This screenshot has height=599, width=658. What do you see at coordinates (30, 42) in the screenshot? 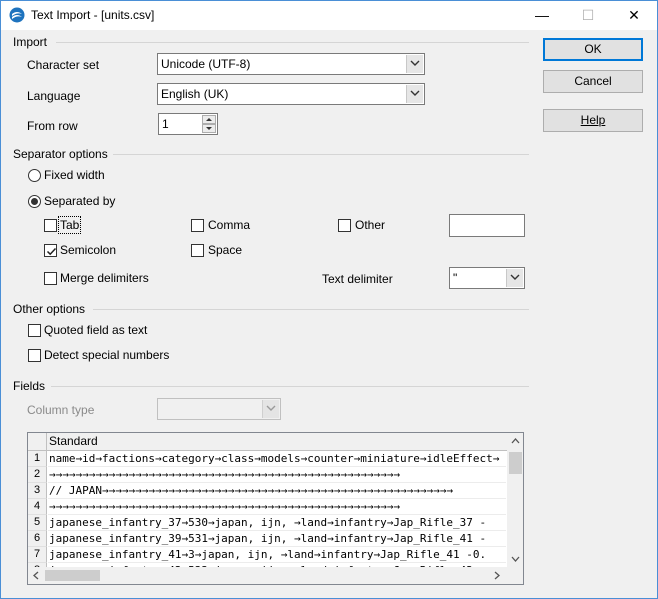
I see `import-section-title: Import` at bounding box center [30, 42].